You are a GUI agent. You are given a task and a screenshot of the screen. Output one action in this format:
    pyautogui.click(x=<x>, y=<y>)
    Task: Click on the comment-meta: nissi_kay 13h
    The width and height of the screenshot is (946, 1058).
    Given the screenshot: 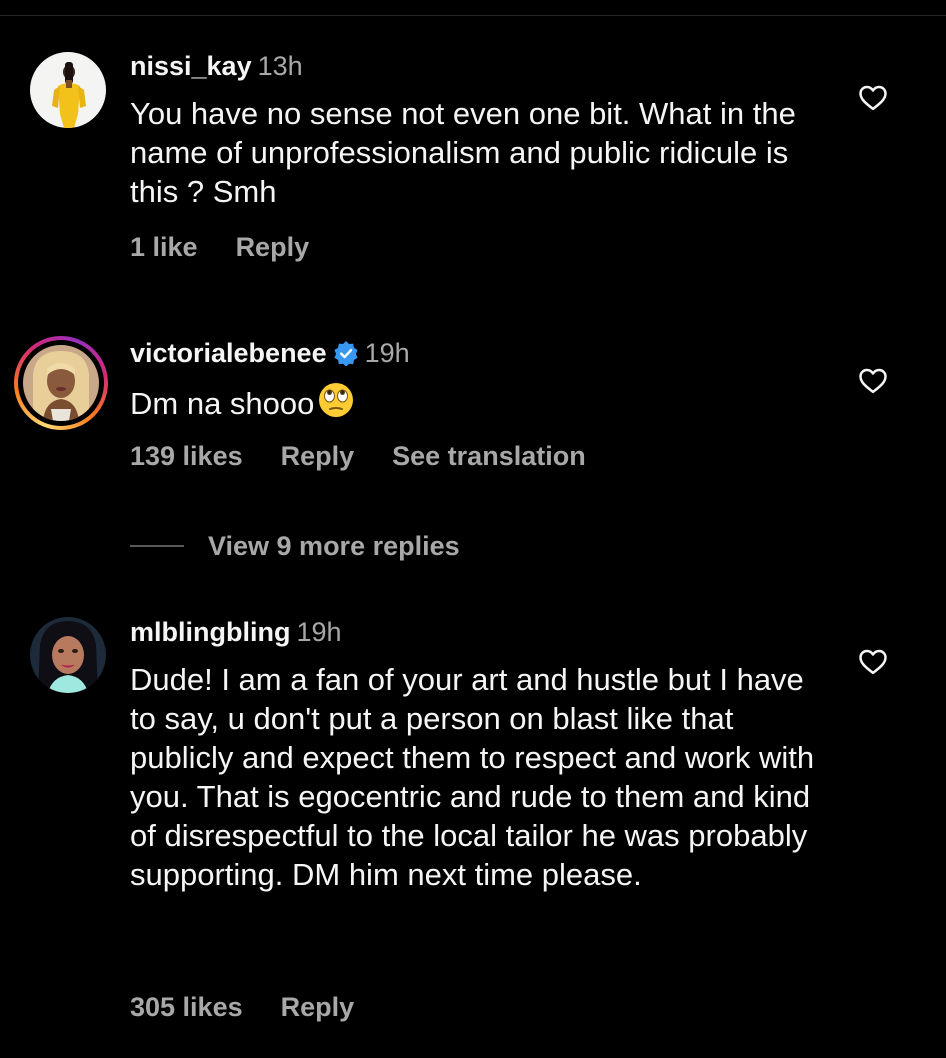 What is the action you would take?
    pyautogui.click(x=216, y=66)
    